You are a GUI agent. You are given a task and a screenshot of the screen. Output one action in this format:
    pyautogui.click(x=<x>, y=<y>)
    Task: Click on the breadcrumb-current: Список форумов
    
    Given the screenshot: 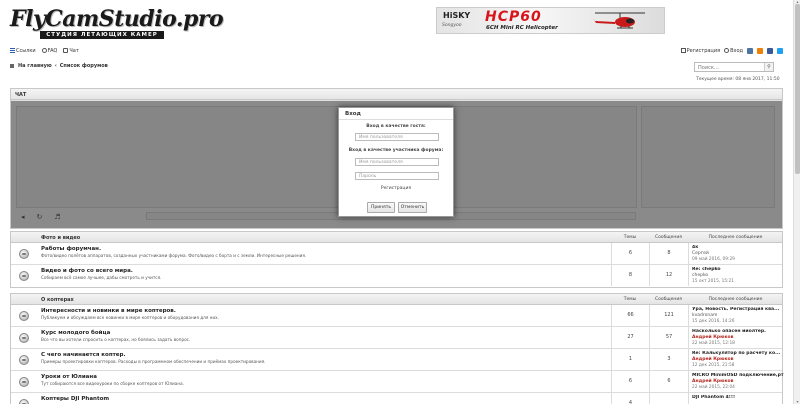 What is the action you would take?
    pyautogui.click(x=84, y=66)
    